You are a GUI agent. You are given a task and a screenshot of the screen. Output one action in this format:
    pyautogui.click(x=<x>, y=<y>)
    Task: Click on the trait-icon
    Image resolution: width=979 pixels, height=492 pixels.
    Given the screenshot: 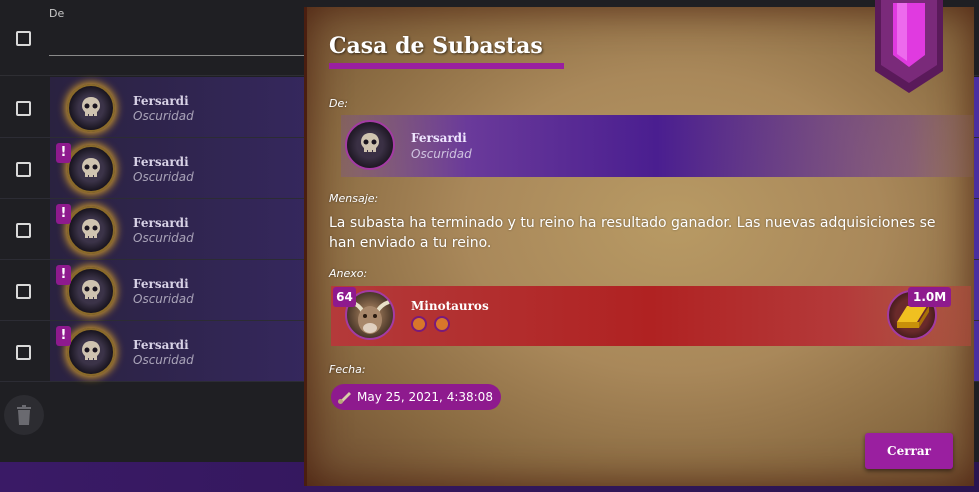 What is the action you would take?
    pyautogui.click(x=419, y=324)
    